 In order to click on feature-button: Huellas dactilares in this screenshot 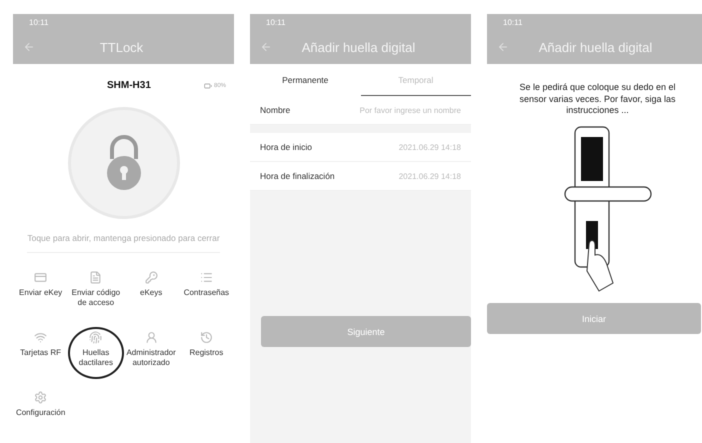, I will do `click(96, 353)`.